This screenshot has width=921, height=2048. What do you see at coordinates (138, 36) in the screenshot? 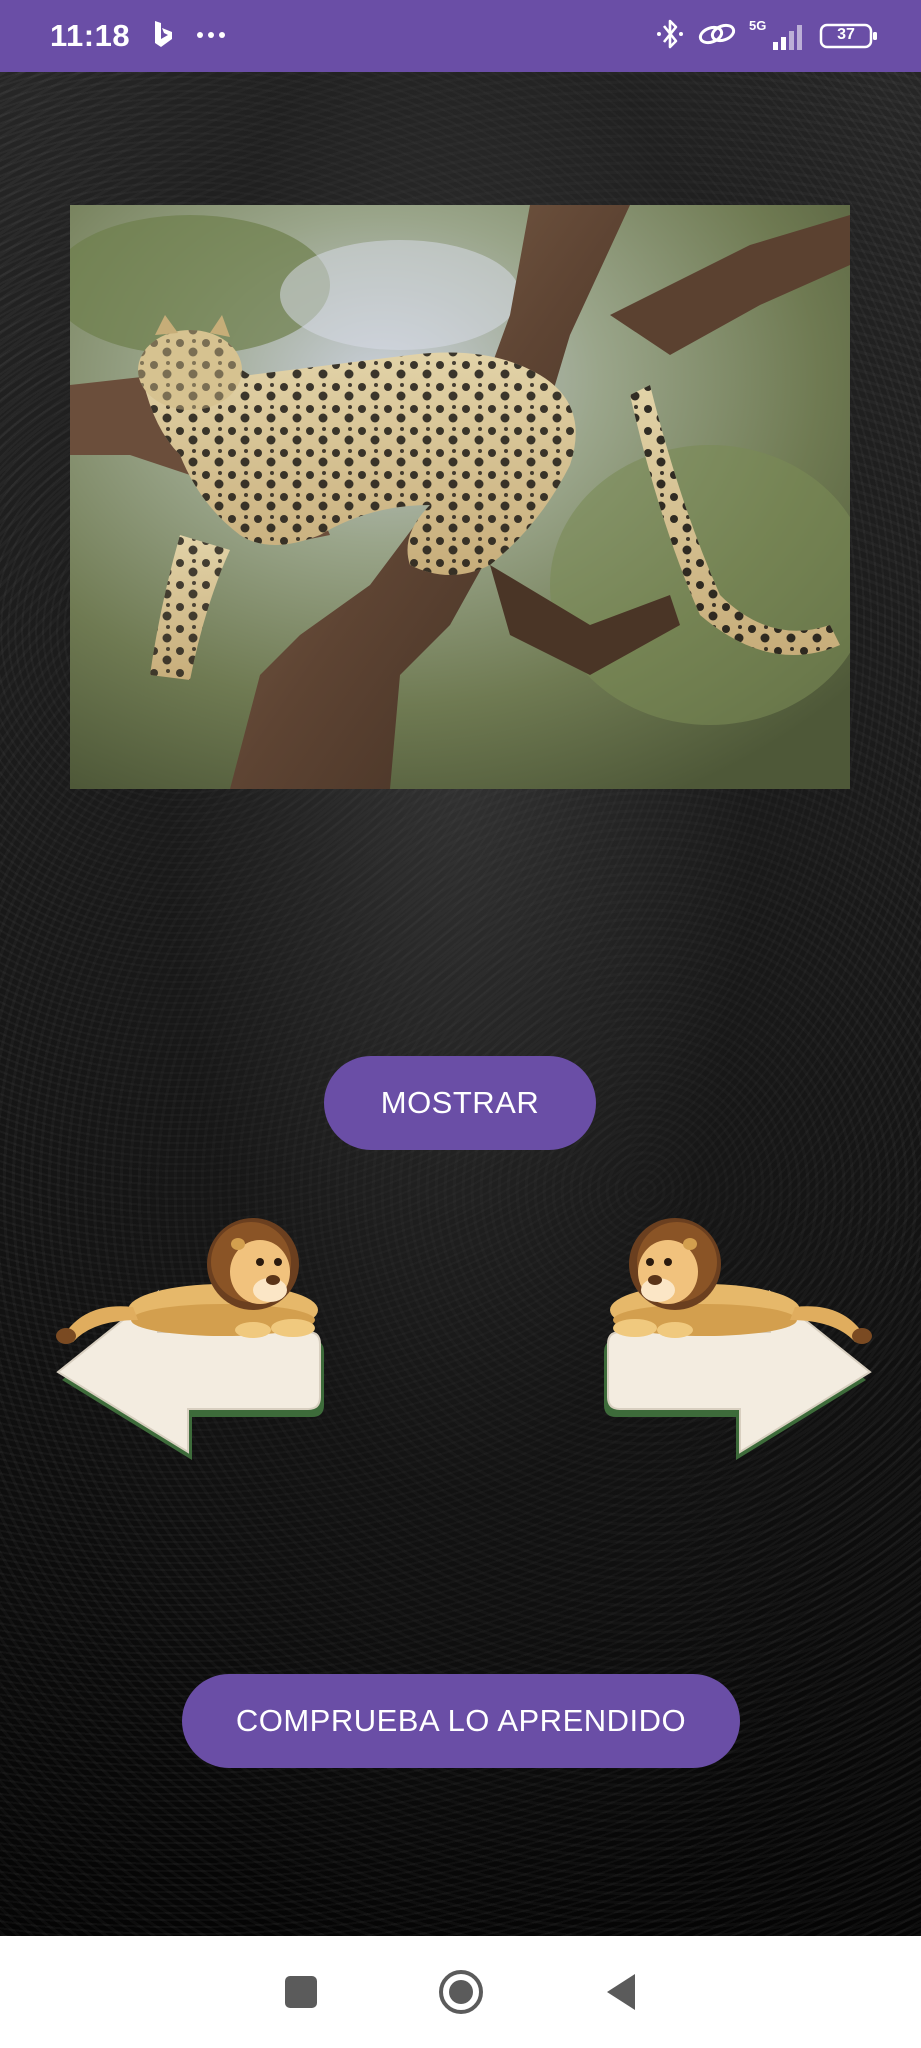
I see `status-left: 11:18` at bounding box center [138, 36].